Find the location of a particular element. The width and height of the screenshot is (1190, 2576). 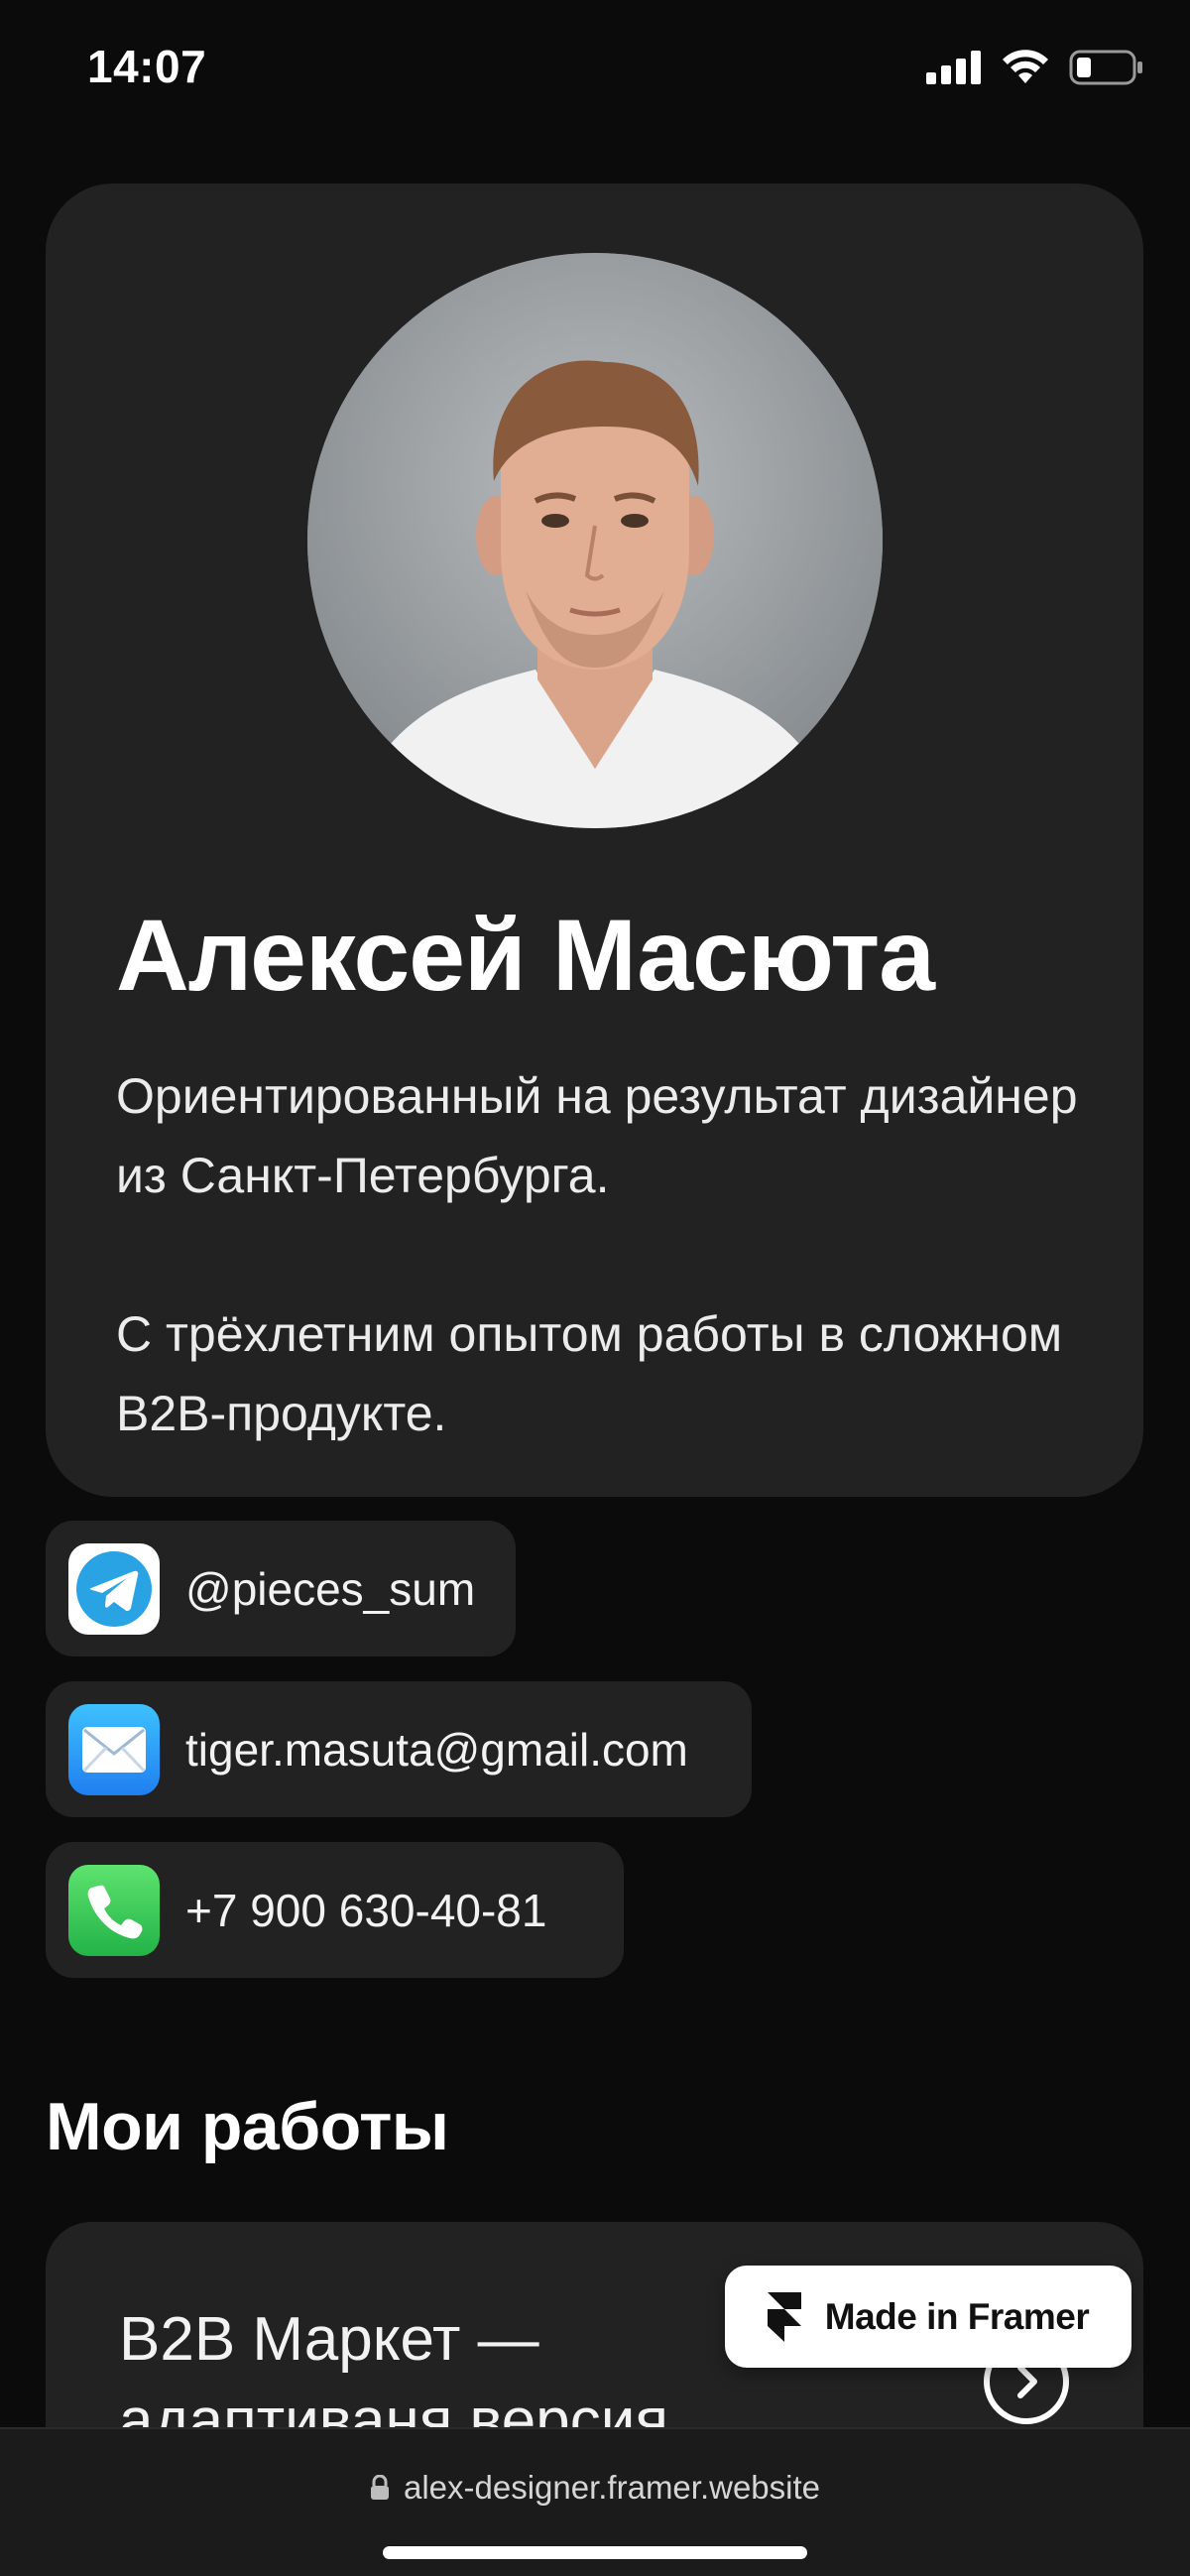

status-bar: 14:07 is located at coordinates (595, 74).